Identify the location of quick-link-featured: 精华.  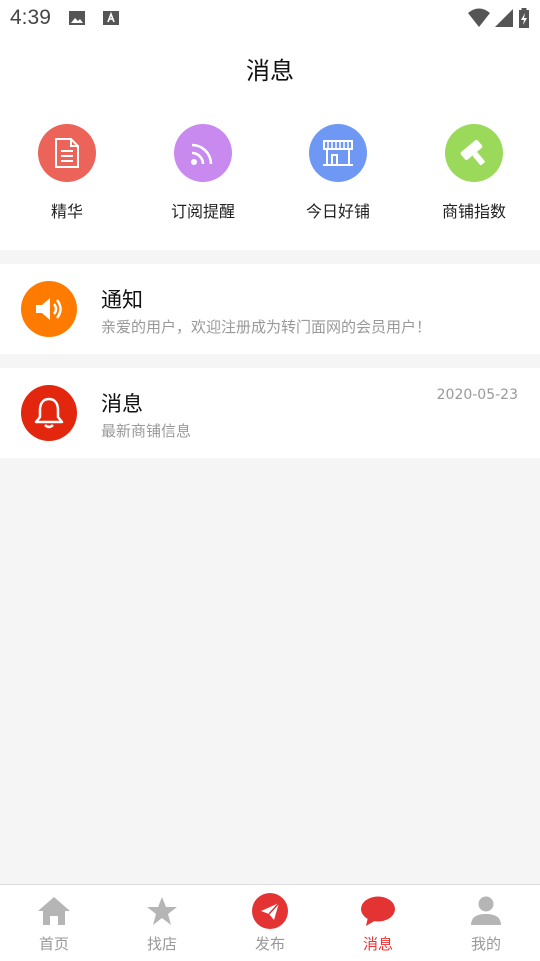
(67, 173).